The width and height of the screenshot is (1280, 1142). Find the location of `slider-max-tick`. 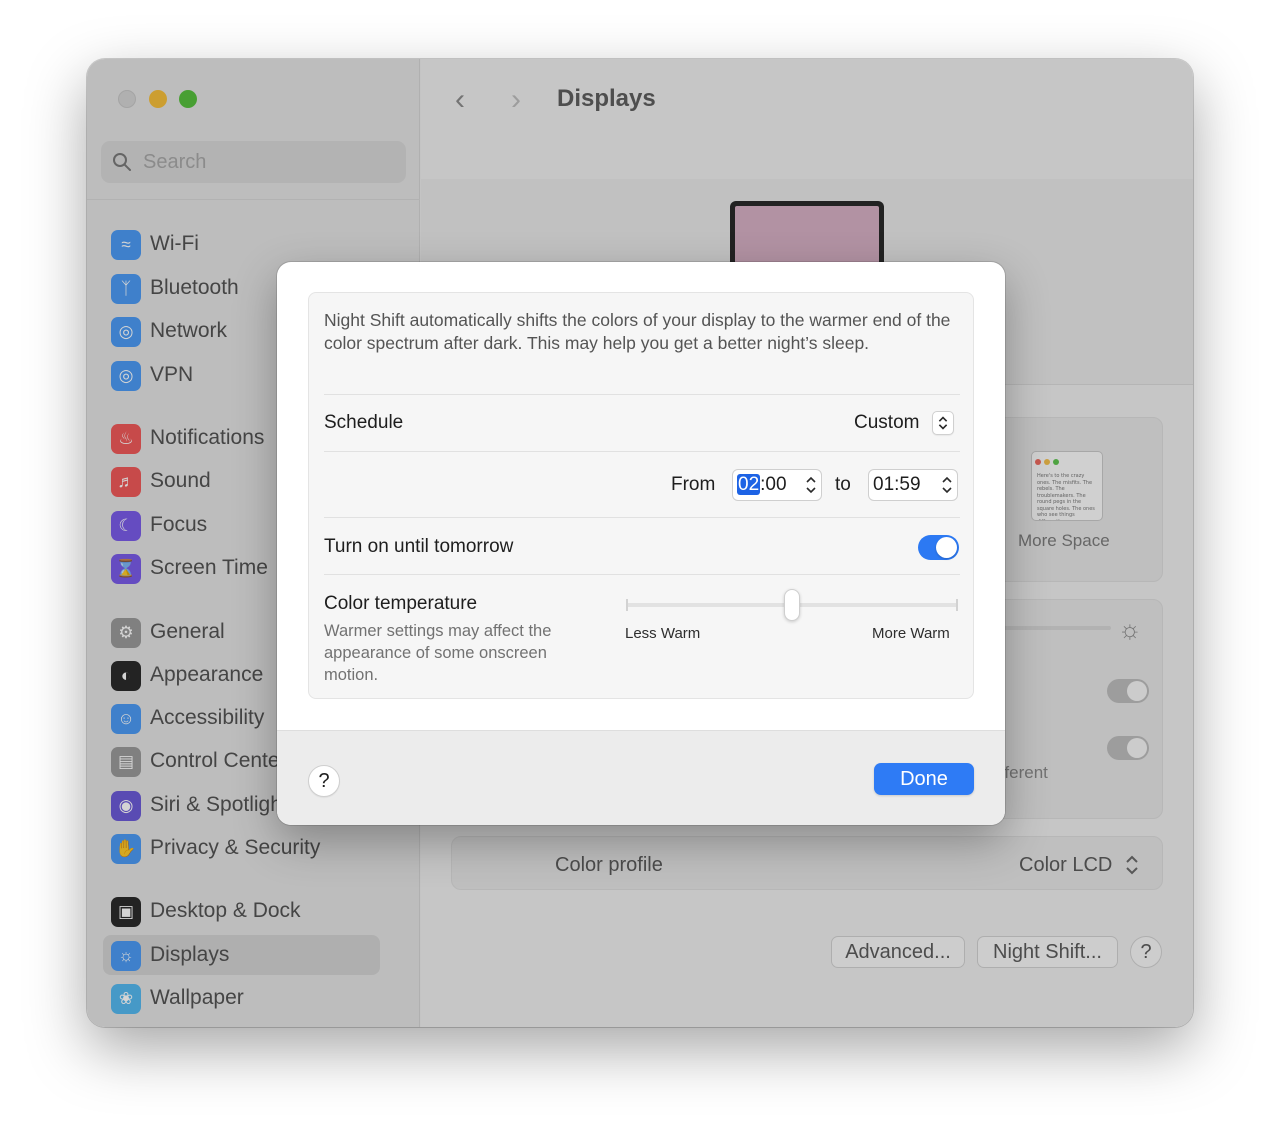

slider-max-tick is located at coordinates (957, 605).